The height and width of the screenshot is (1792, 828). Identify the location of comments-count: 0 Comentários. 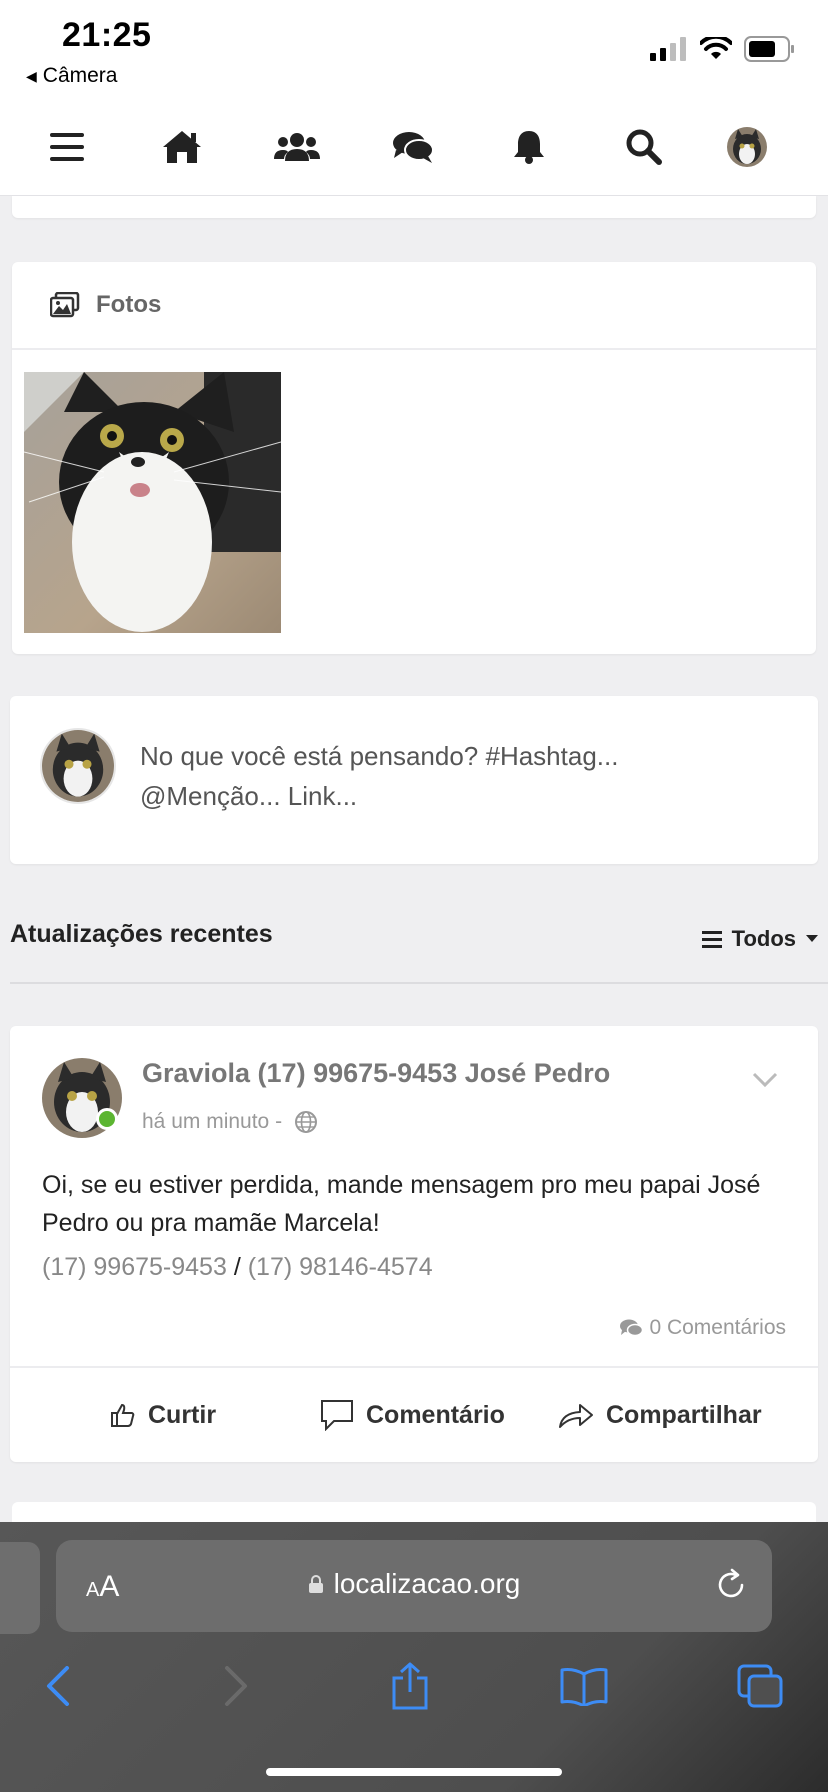
(702, 1328).